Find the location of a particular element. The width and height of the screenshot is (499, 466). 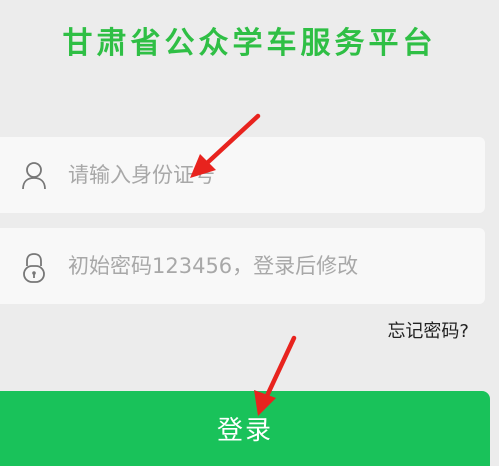

user-icon is located at coordinates (34, 176).